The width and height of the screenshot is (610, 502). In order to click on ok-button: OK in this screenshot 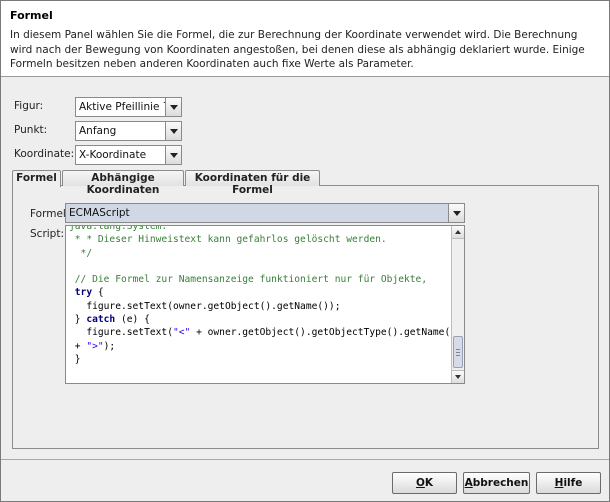, I will do `click(424, 483)`.